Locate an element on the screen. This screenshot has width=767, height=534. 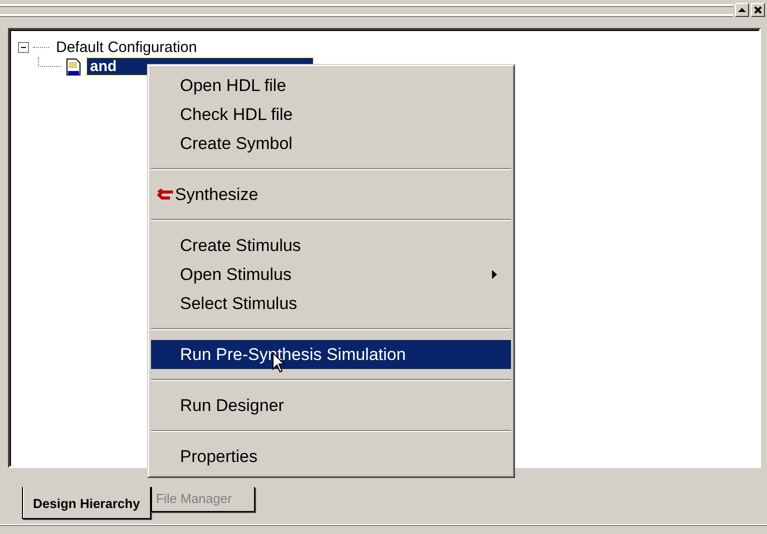
toolbar-grip is located at coordinates (366, 10).